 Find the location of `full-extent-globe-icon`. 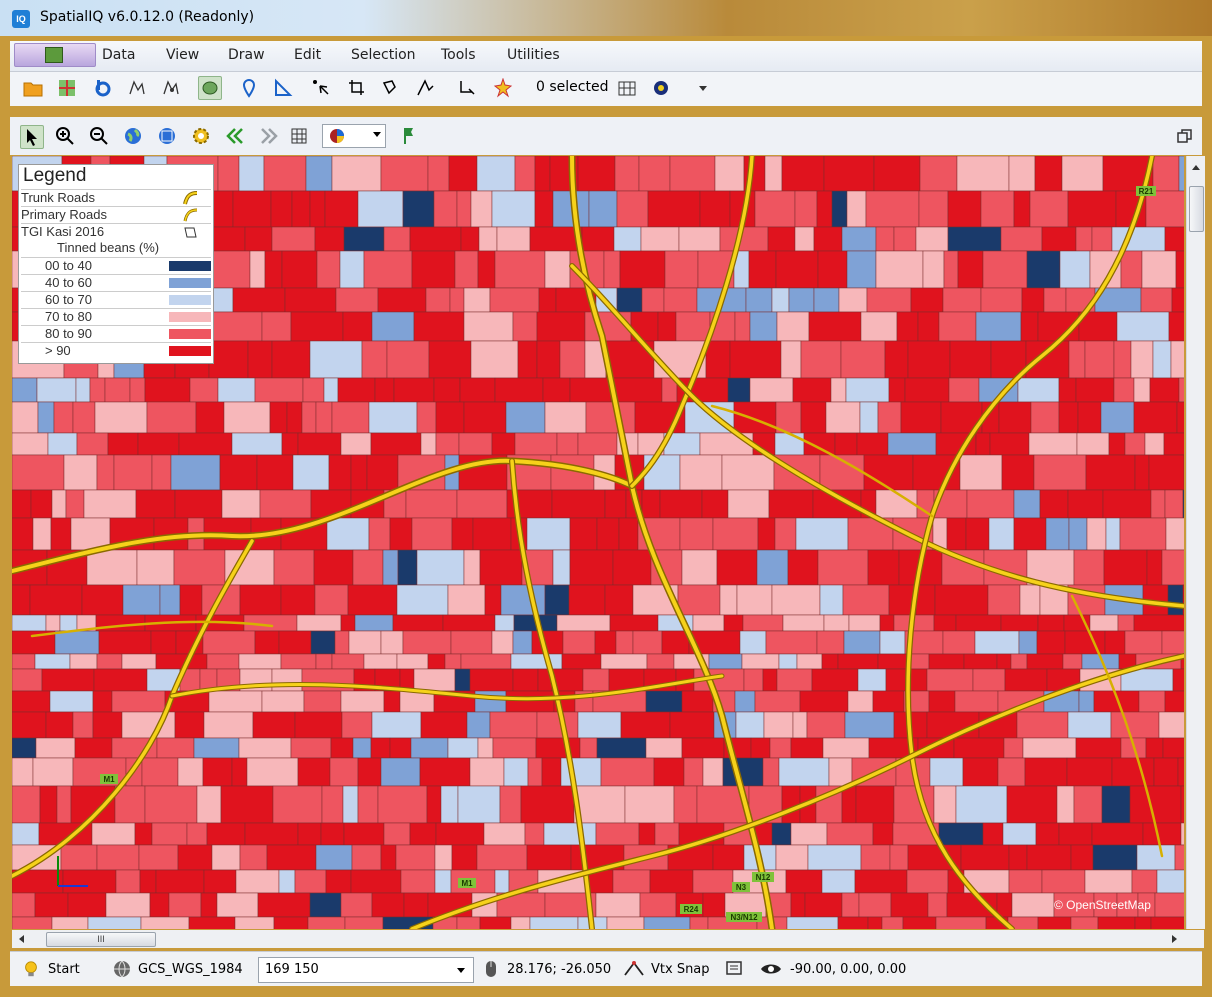

full-extent-globe-icon is located at coordinates (133, 136).